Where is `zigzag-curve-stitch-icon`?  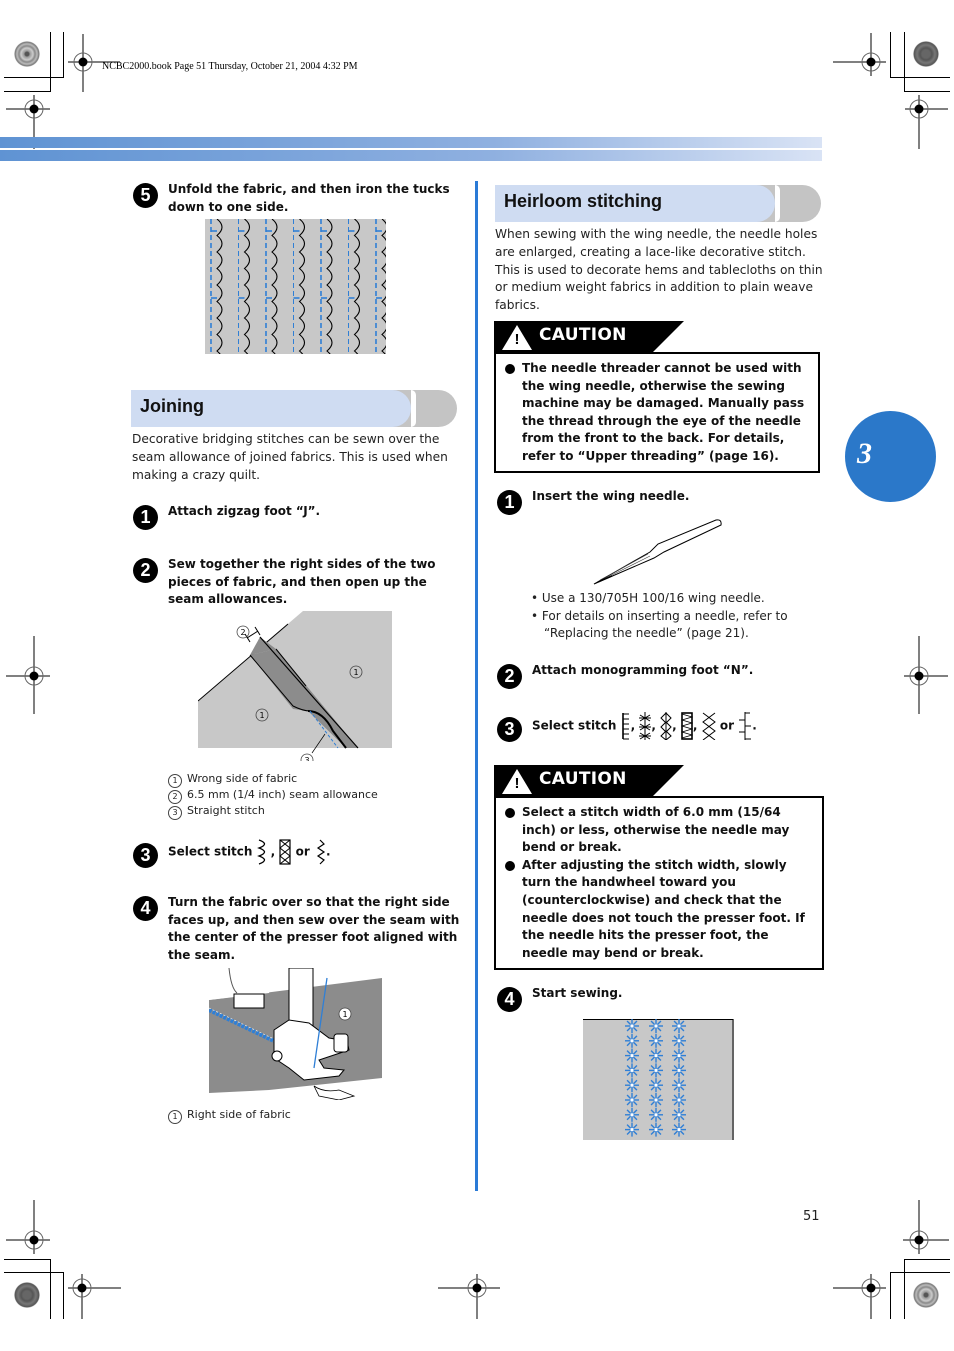 zigzag-curve-stitch-icon is located at coordinates (263, 852).